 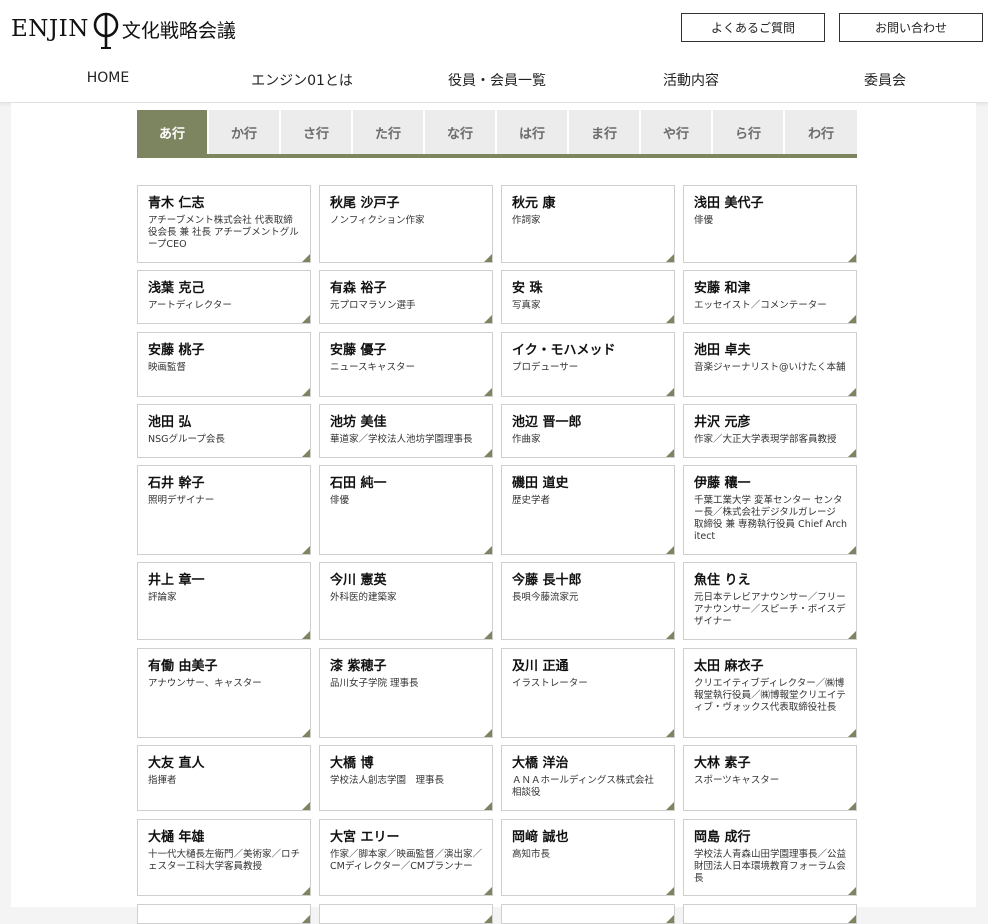 What do you see at coordinates (340, 500) in the screenshot?
I see `member-role: 俳優` at bounding box center [340, 500].